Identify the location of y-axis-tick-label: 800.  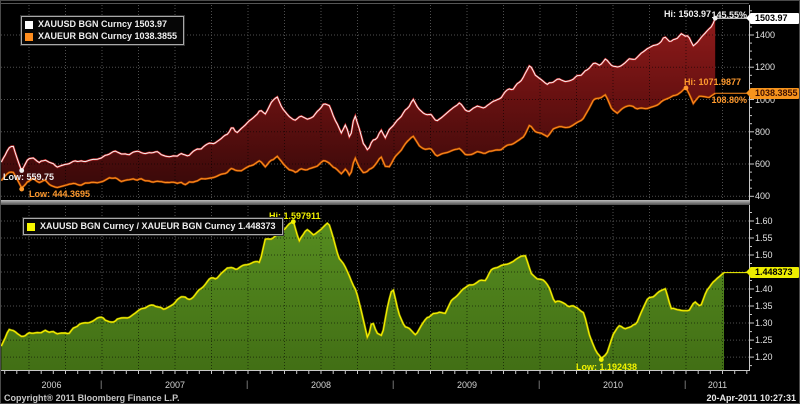
(763, 131).